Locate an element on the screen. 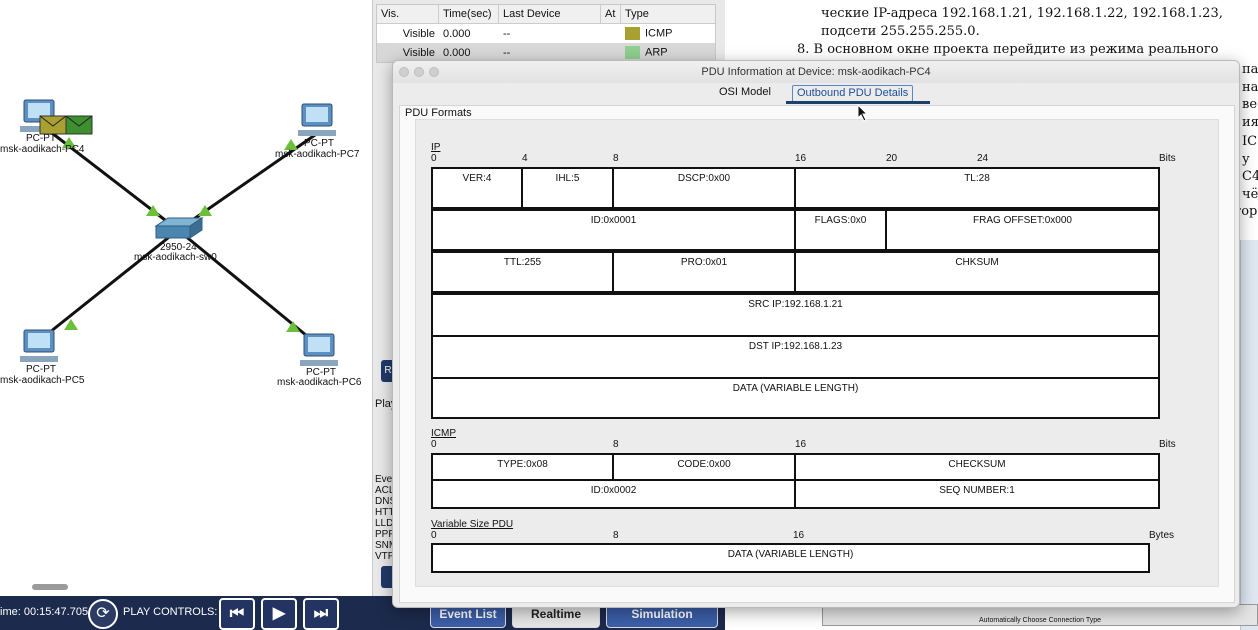  ip-section-label: IP is located at coordinates (436, 147).